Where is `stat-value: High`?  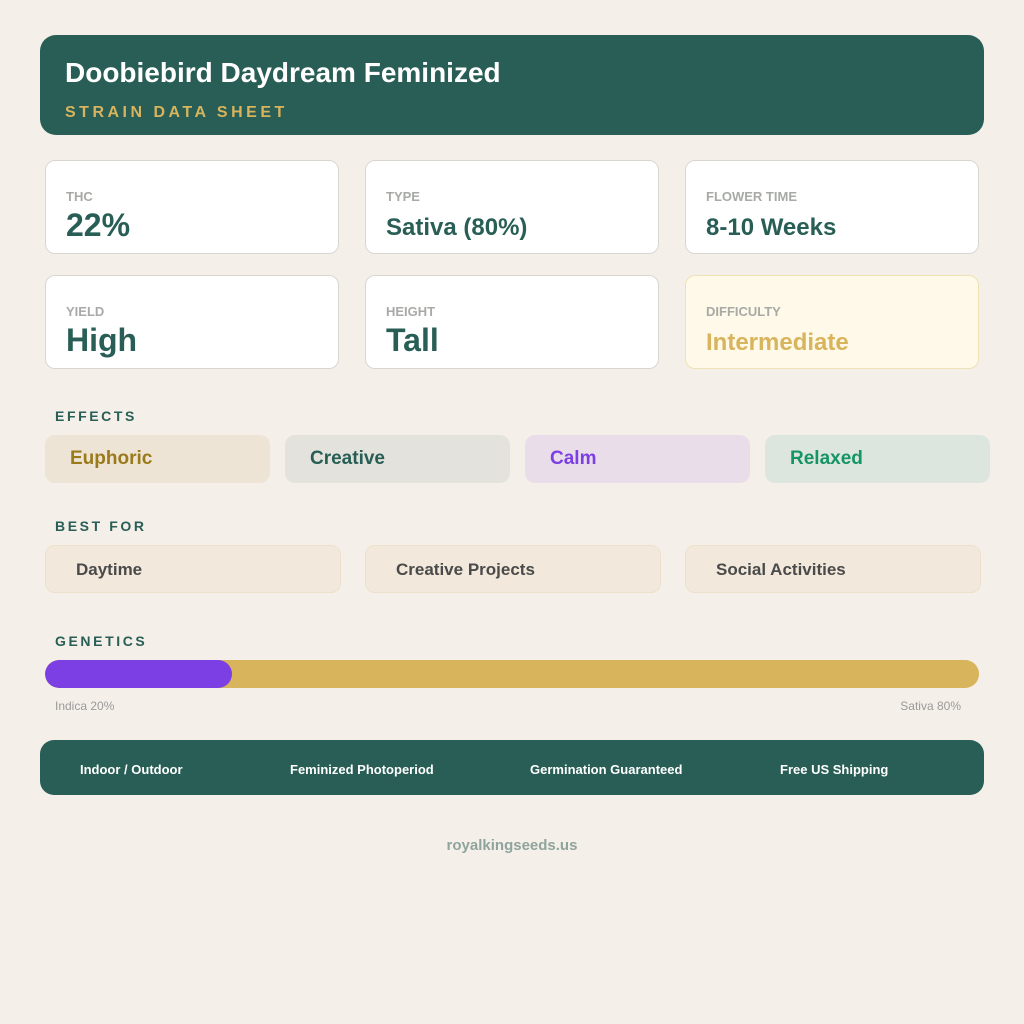
stat-value: High is located at coordinates (102, 340).